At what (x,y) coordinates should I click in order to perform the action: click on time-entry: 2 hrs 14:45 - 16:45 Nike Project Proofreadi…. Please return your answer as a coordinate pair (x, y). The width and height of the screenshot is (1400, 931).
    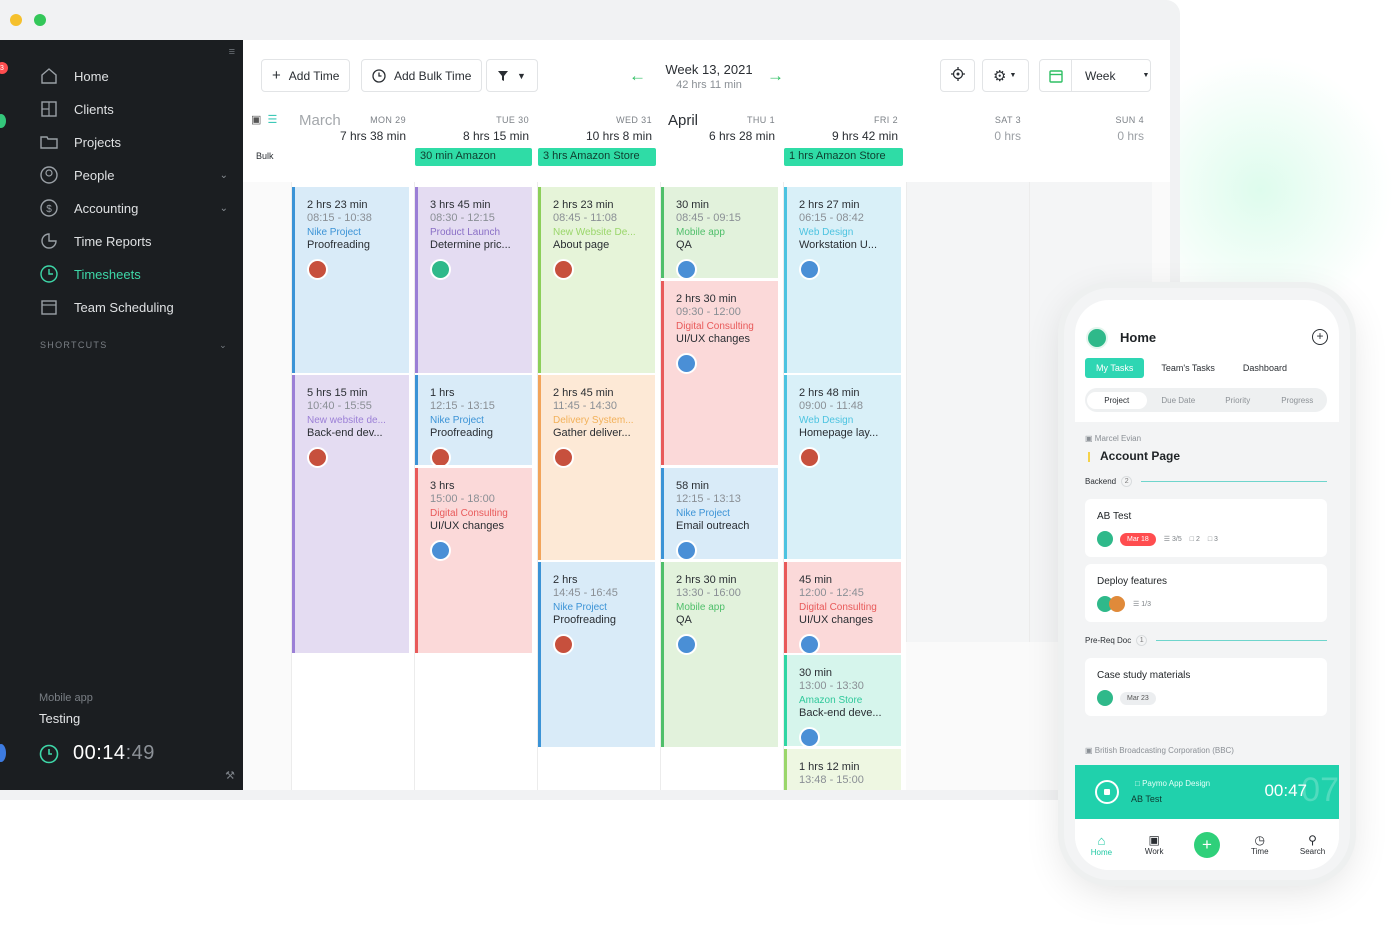
    Looking at the image, I should click on (596, 654).